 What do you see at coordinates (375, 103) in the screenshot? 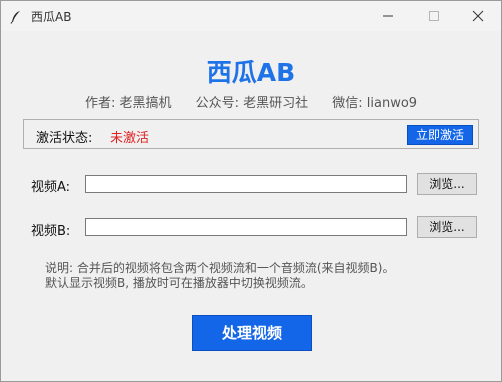
I see `wechat-text: 微信: lianwo9` at bounding box center [375, 103].